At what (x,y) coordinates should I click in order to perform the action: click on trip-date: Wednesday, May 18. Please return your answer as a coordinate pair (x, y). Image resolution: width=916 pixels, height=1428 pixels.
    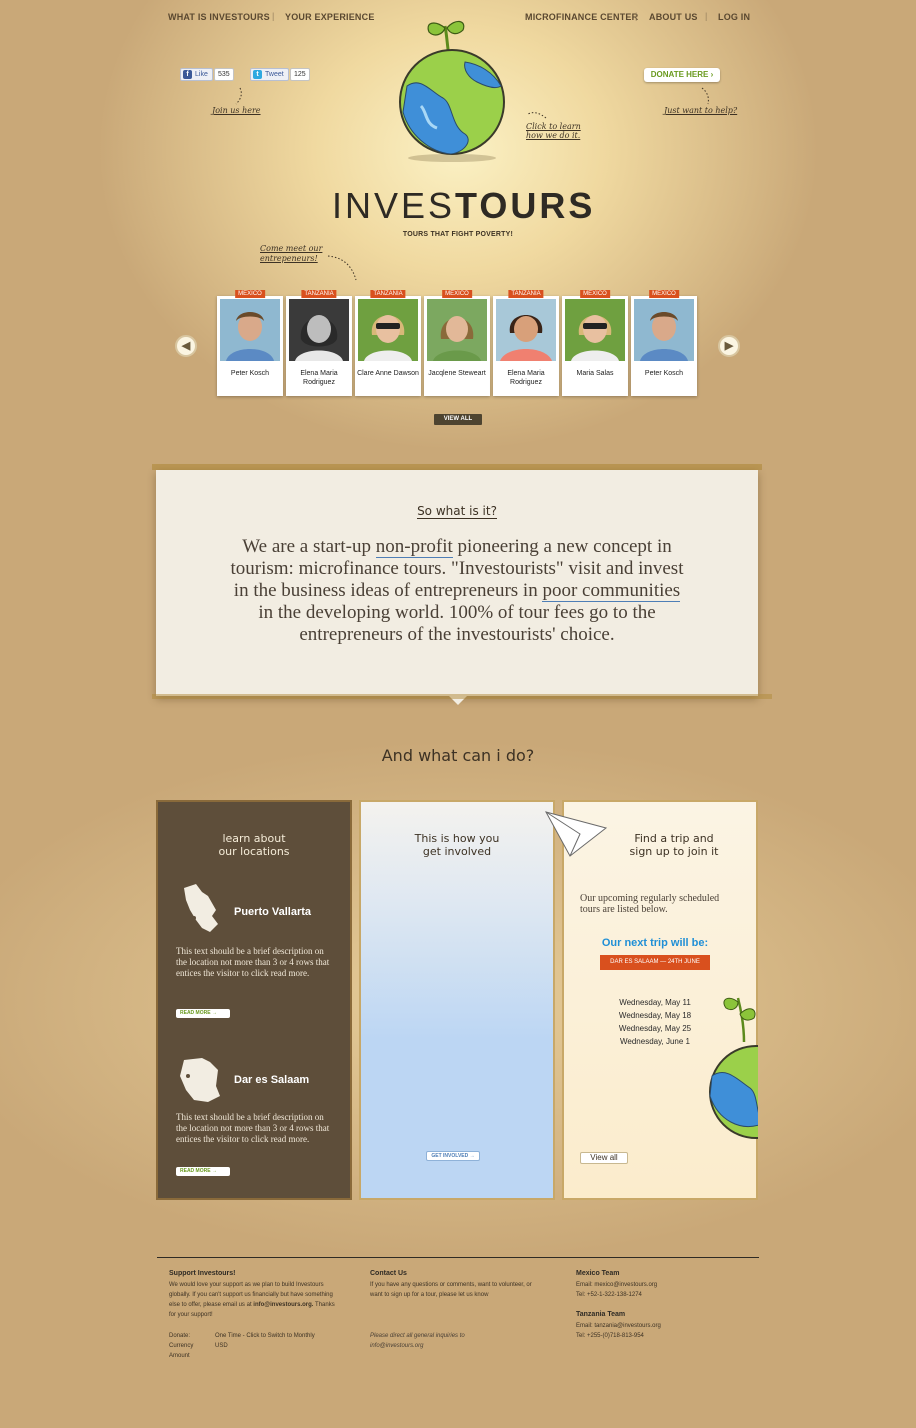
    Looking at the image, I should click on (655, 1015).